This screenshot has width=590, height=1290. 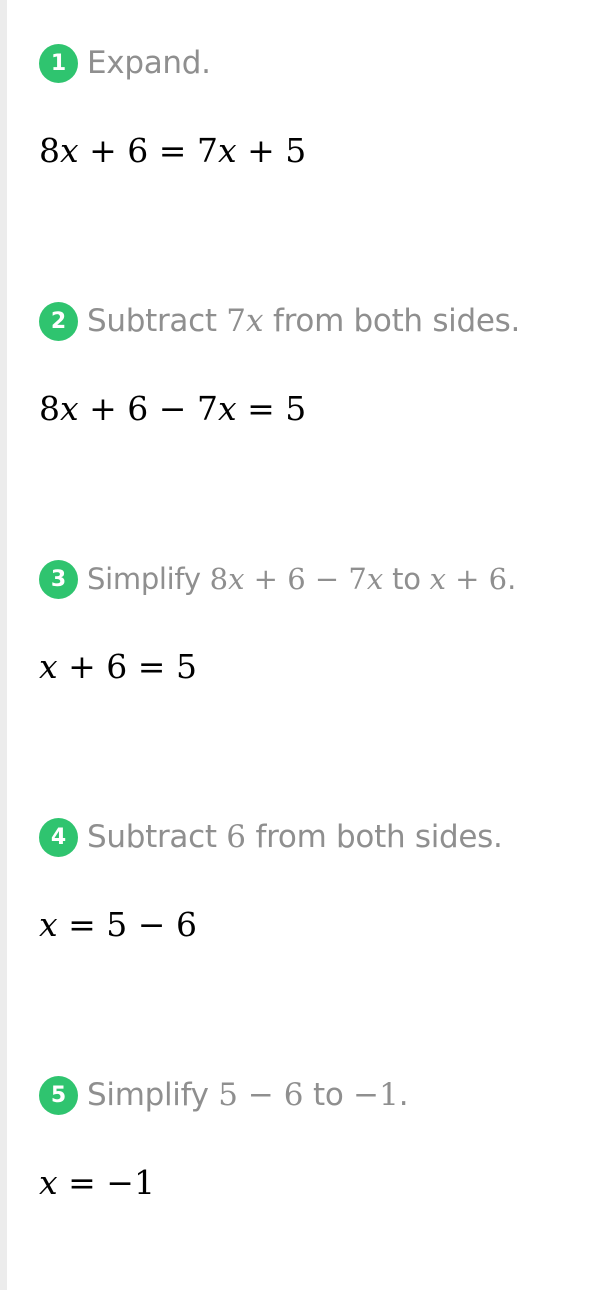 I want to click on step-header: 1 Expand., so click(x=125, y=63).